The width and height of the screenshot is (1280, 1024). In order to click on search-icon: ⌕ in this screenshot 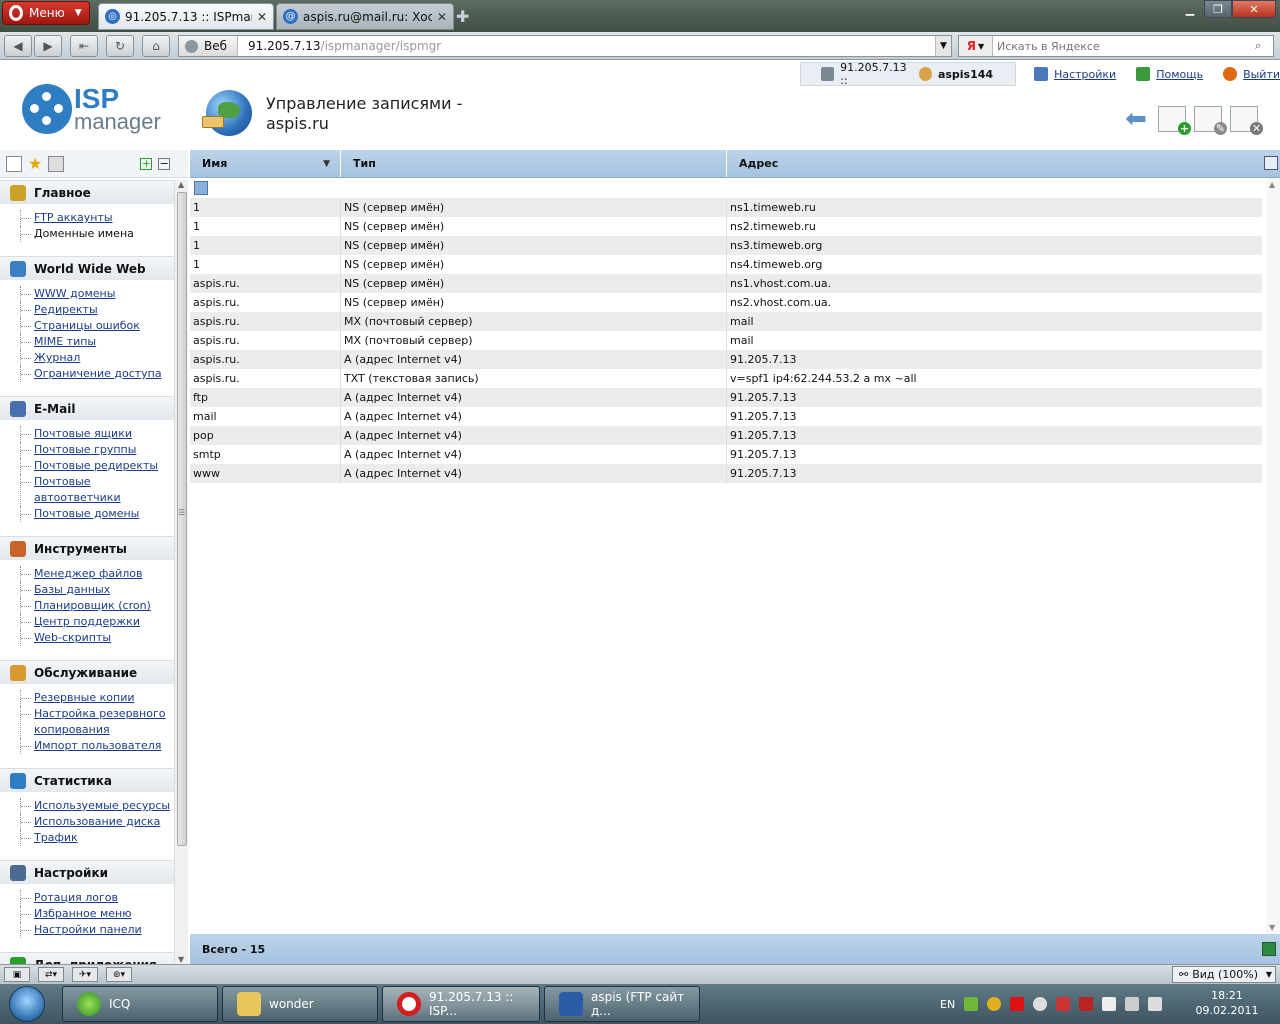, I will do `click(1264, 46)`.